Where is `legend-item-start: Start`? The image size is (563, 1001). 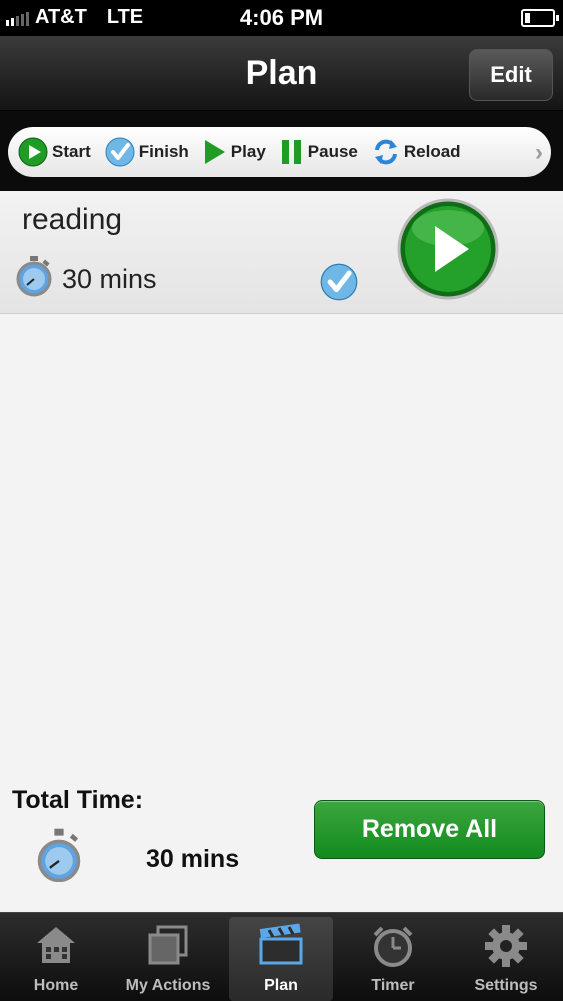 legend-item-start: Start is located at coordinates (54, 152).